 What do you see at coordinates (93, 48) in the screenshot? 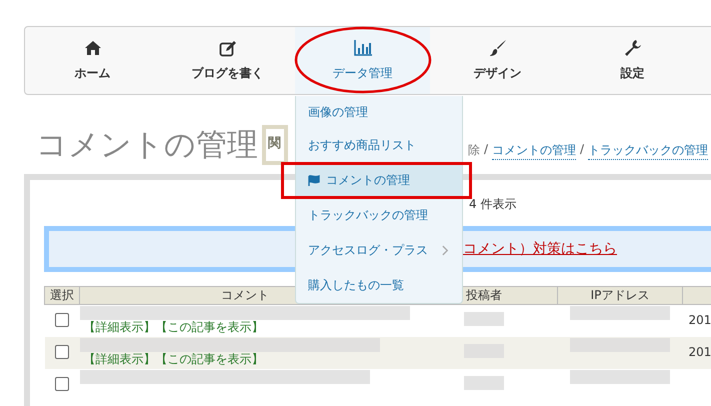
I see `home-icon` at bounding box center [93, 48].